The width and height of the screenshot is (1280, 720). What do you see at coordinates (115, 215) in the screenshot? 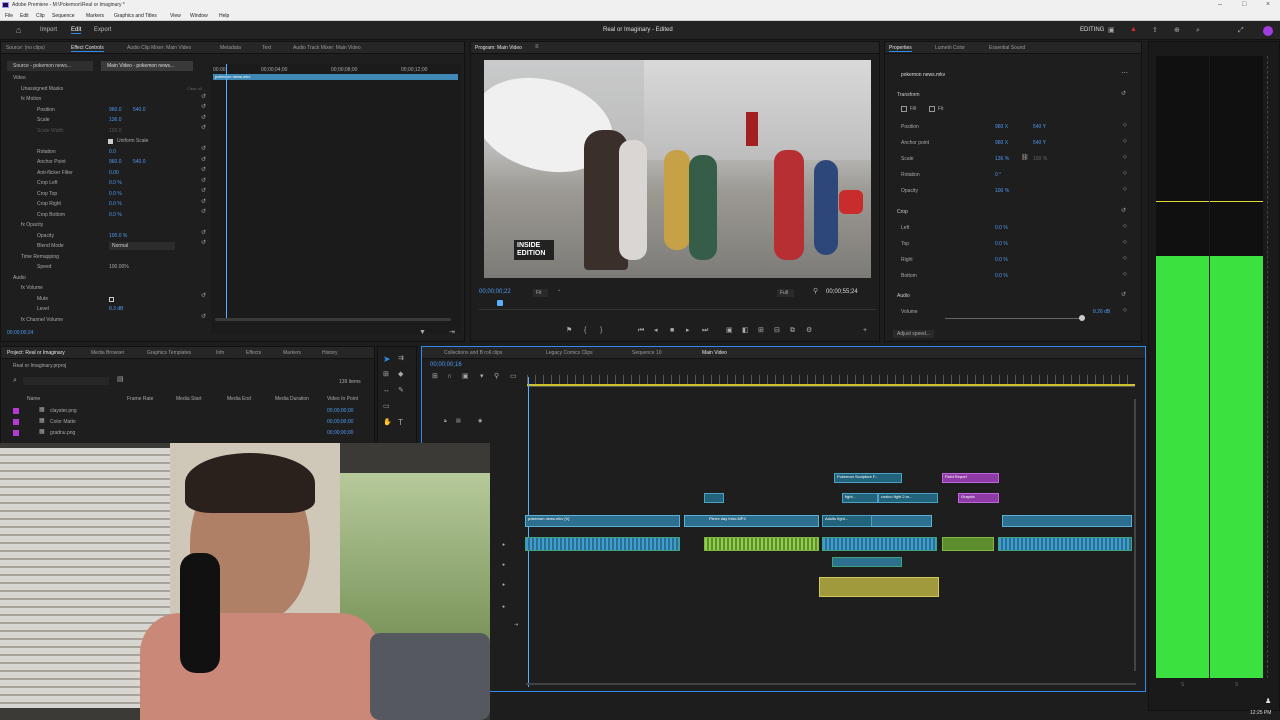
I see `crop-bottom-value: 0.0 %` at bounding box center [115, 215].